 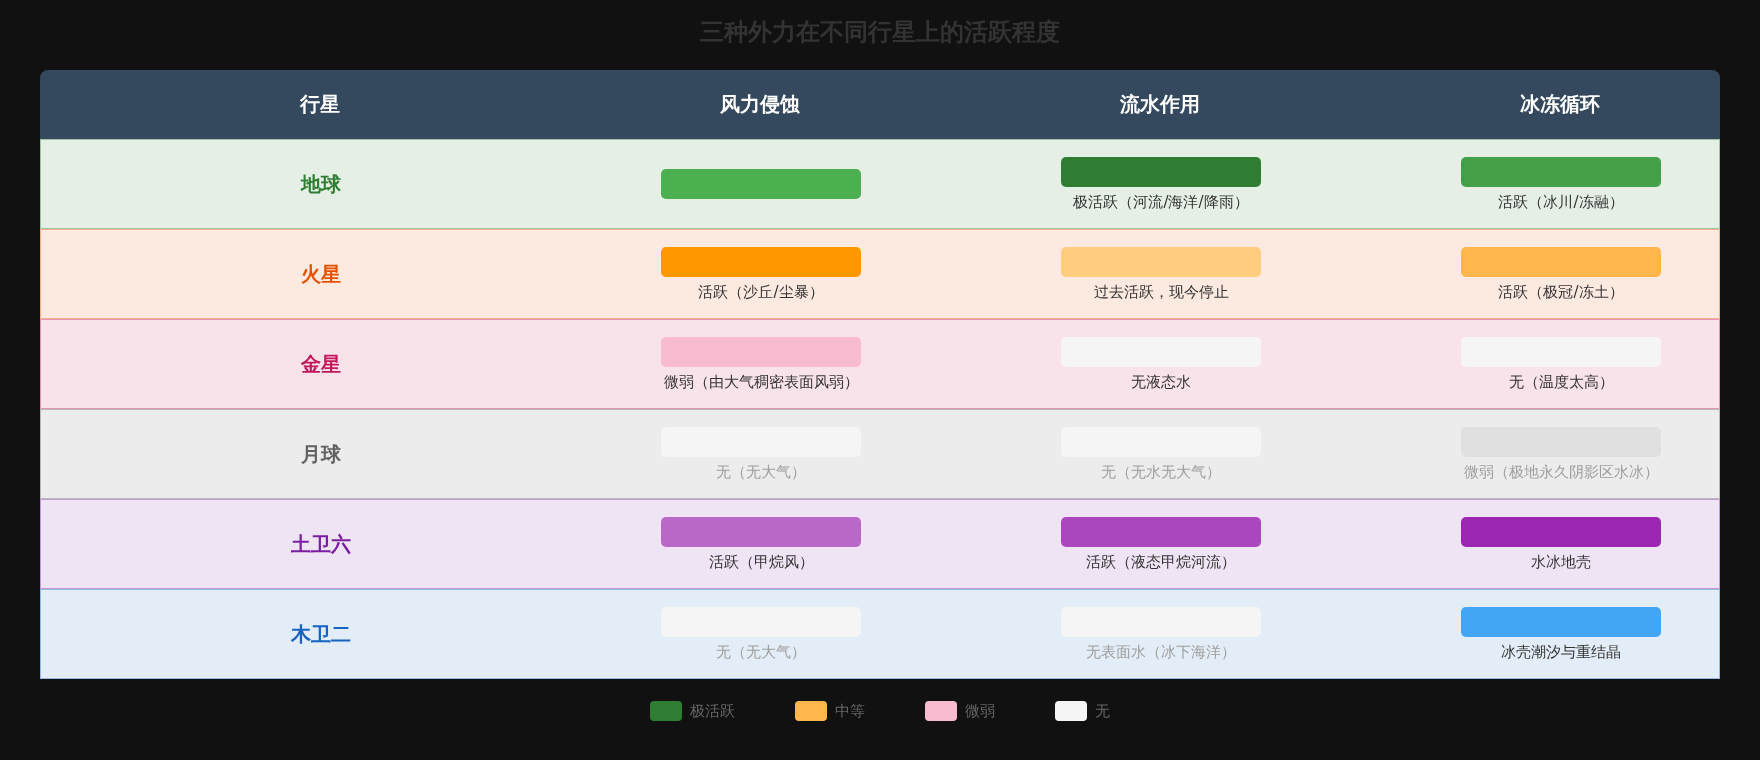 I want to click on table-cell: 微弱（极地永久阴影区水冰）, so click(x=1561, y=472).